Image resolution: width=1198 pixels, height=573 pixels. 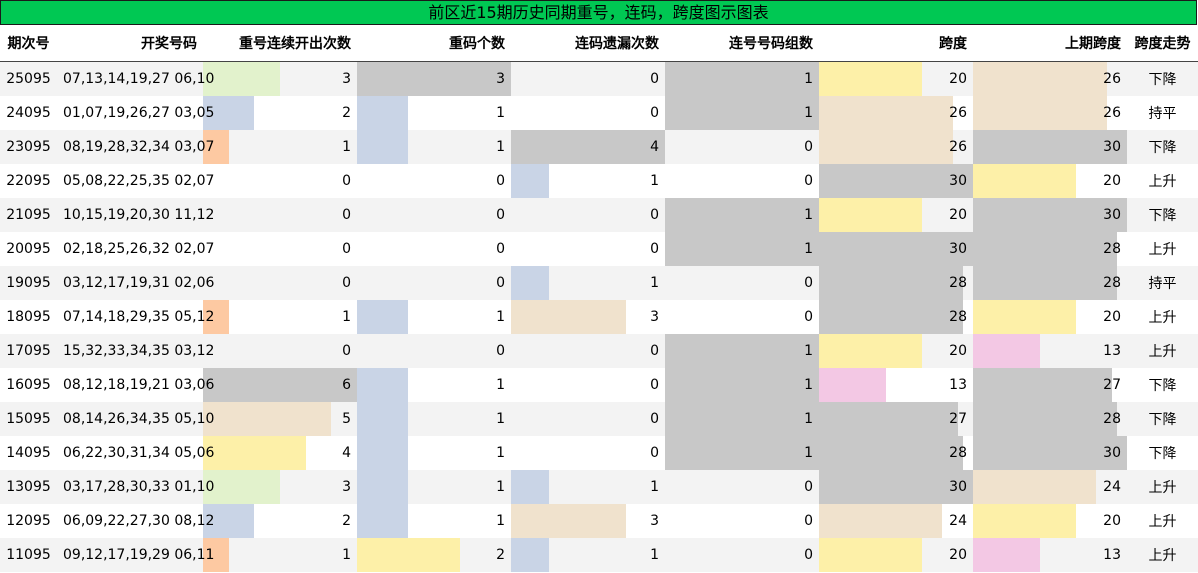 What do you see at coordinates (135, 317) in the screenshot?
I see `cell-draw-numbers: 07,14,18,29,35 05,12` at bounding box center [135, 317].